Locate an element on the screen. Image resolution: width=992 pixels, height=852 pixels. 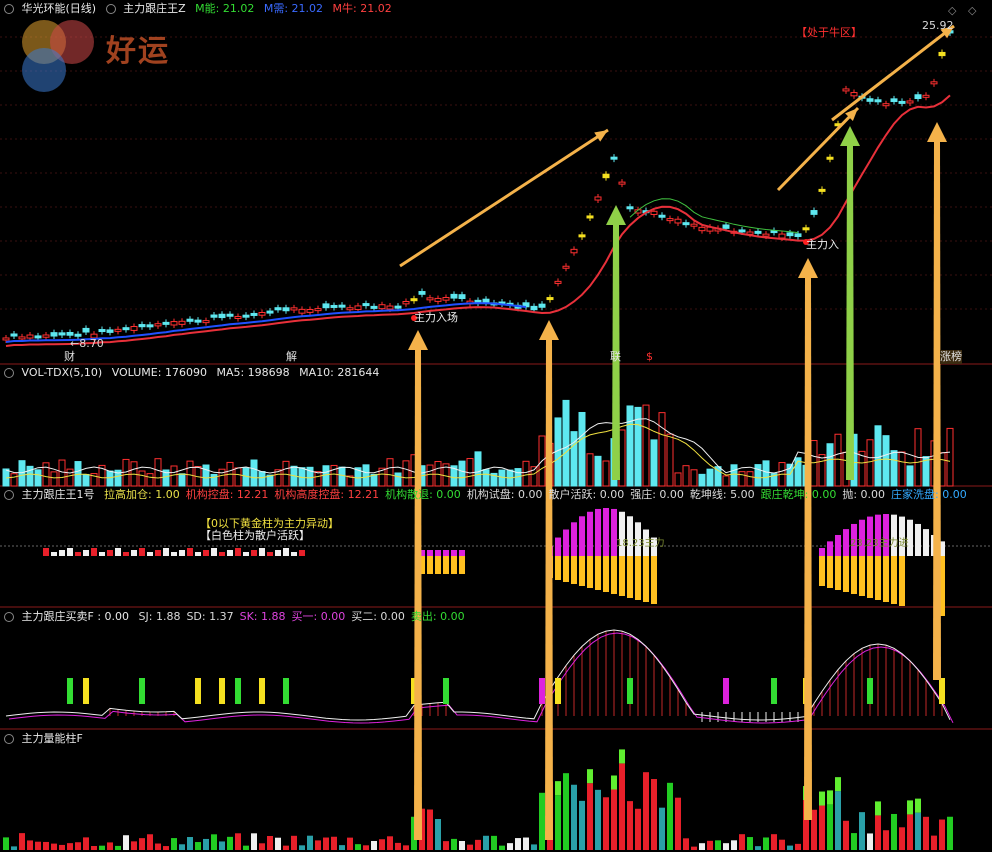
m-neng-value: M能: 21.02 is located at coordinates (225, 8).